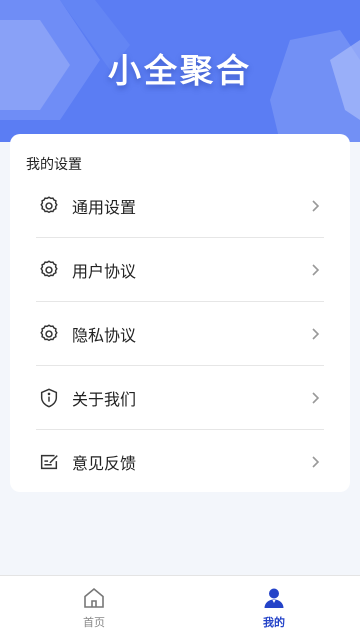 This screenshot has width=360, height=640. What do you see at coordinates (104, 207) in the screenshot?
I see `menu-item-label: 通用设置` at bounding box center [104, 207].